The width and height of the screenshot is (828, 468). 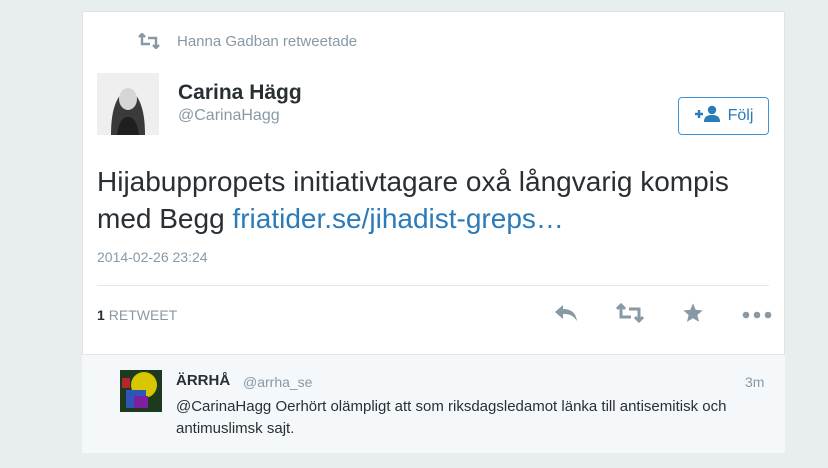 What do you see at coordinates (433, 285) in the screenshot?
I see `divider` at bounding box center [433, 285].